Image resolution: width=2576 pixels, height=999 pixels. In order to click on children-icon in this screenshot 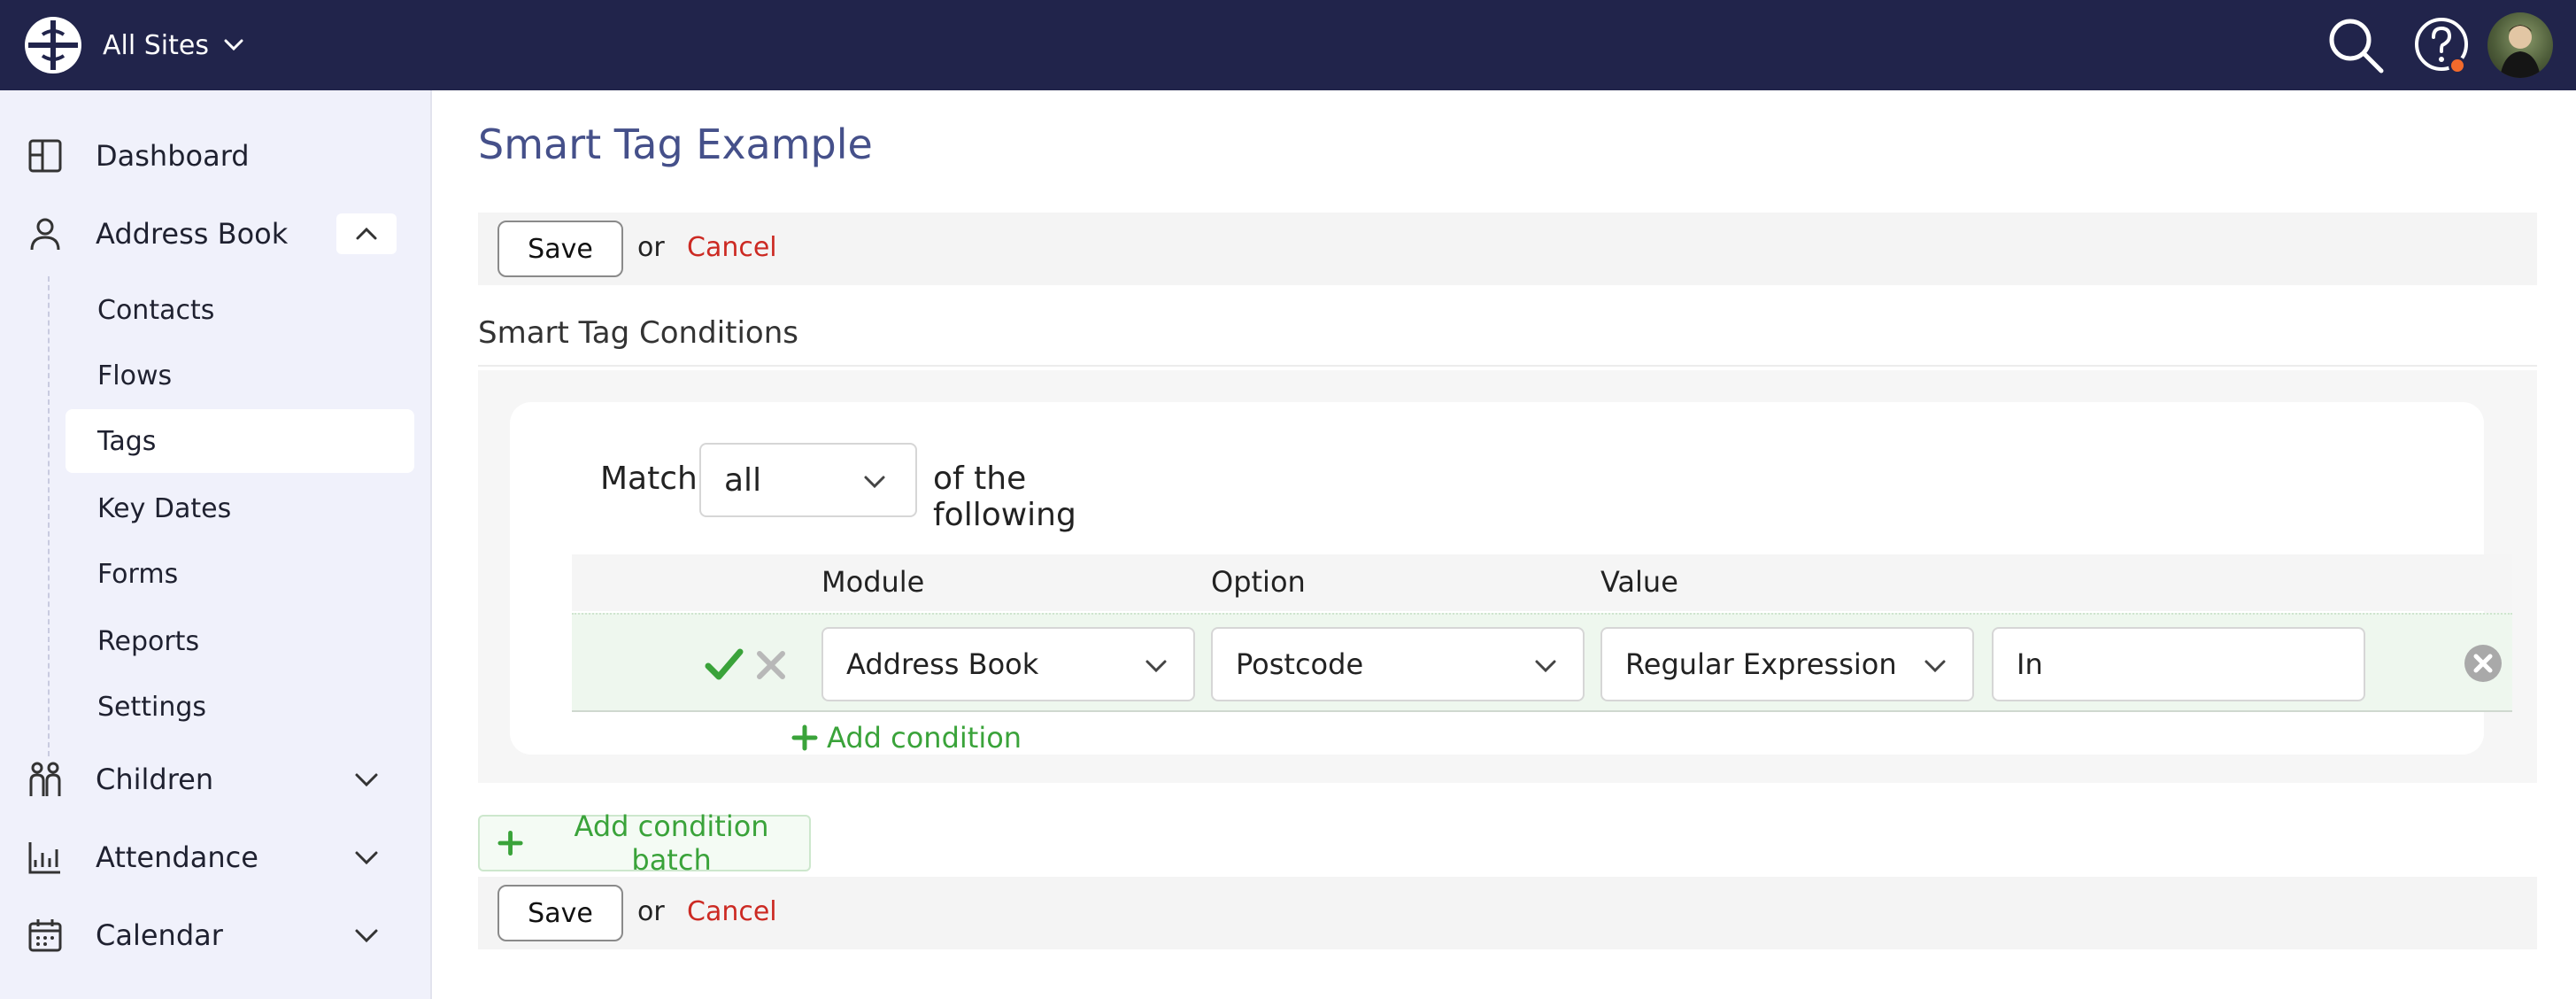, I will do `click(45, 779)`.